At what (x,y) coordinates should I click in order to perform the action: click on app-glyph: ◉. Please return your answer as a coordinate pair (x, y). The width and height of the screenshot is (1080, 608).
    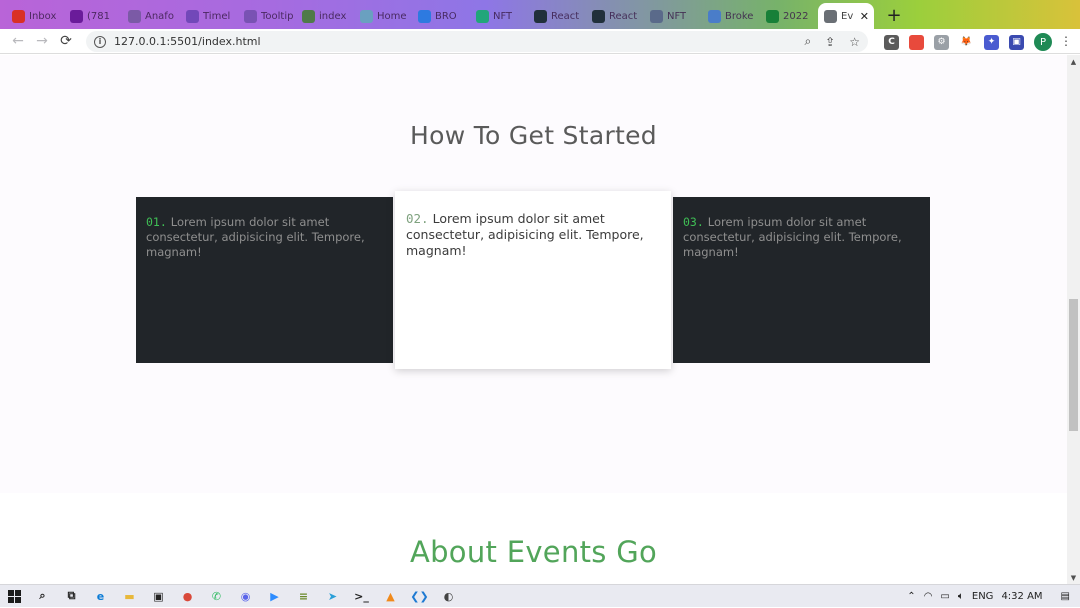
    Looking at the image, I should click on (245, 596).